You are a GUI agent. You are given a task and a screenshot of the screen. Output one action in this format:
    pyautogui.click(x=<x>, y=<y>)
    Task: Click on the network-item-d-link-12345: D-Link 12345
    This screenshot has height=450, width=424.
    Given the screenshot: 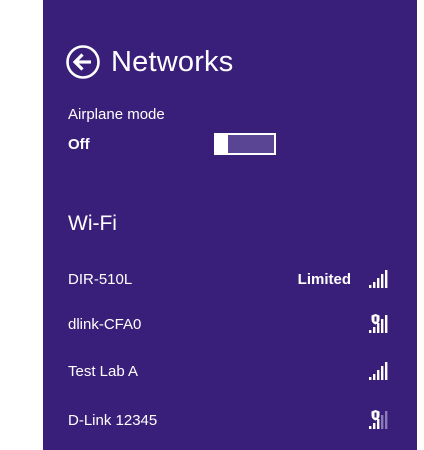 What is the action you would take?
    pyautogui.click(x=230, y=421)
    